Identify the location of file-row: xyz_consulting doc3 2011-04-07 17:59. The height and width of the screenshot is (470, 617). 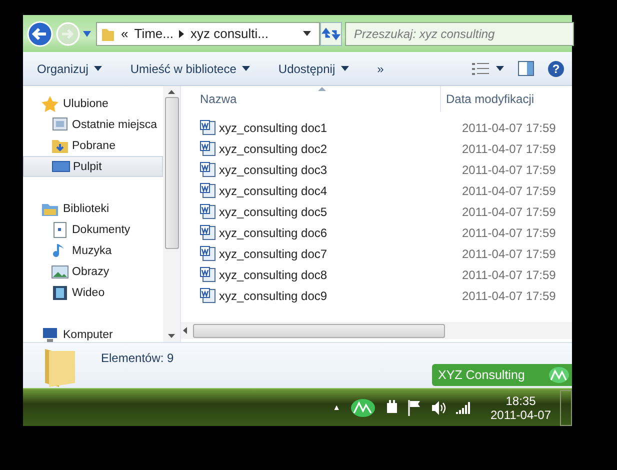
(376, 169).